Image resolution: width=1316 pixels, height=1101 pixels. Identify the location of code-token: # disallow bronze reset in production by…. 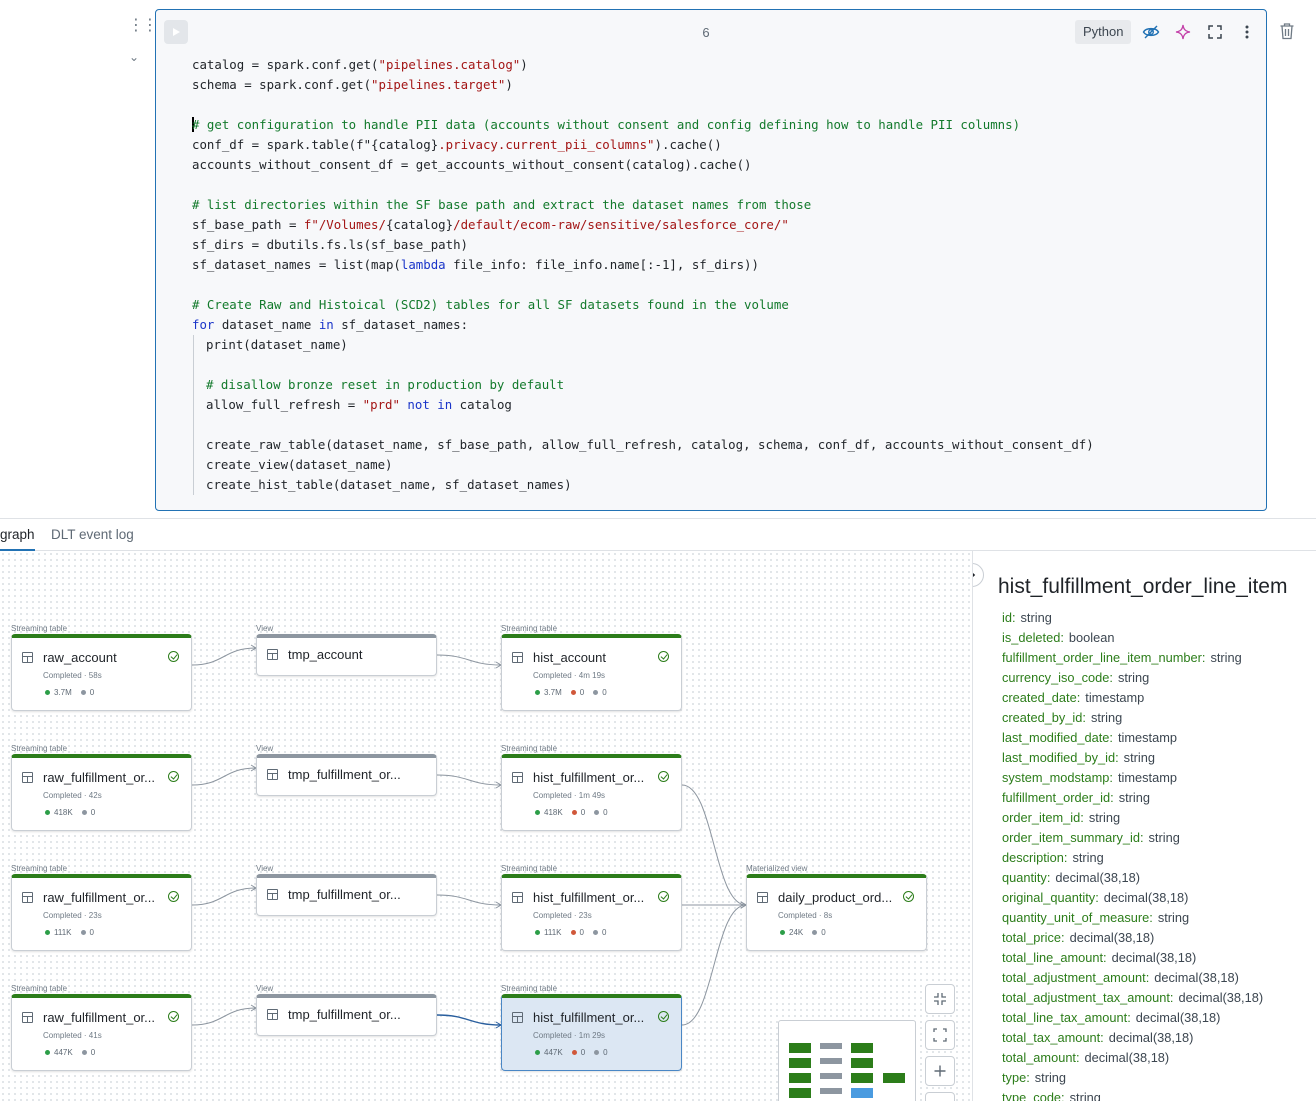
(385, 384).